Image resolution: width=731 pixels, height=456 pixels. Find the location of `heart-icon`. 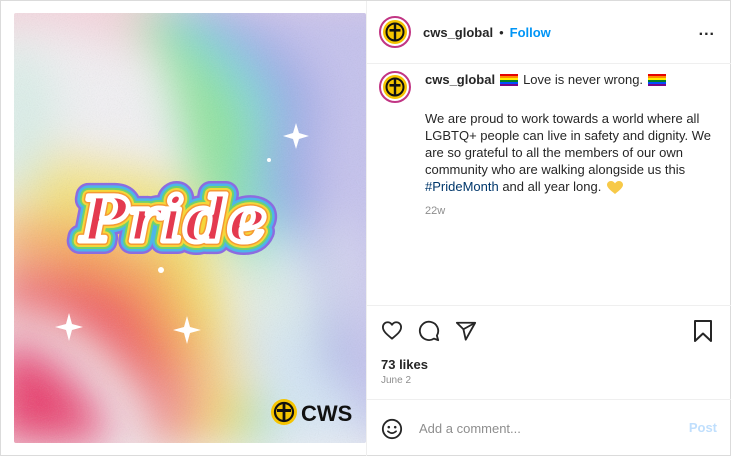

heart-icon is located at coordinates (392, 330).